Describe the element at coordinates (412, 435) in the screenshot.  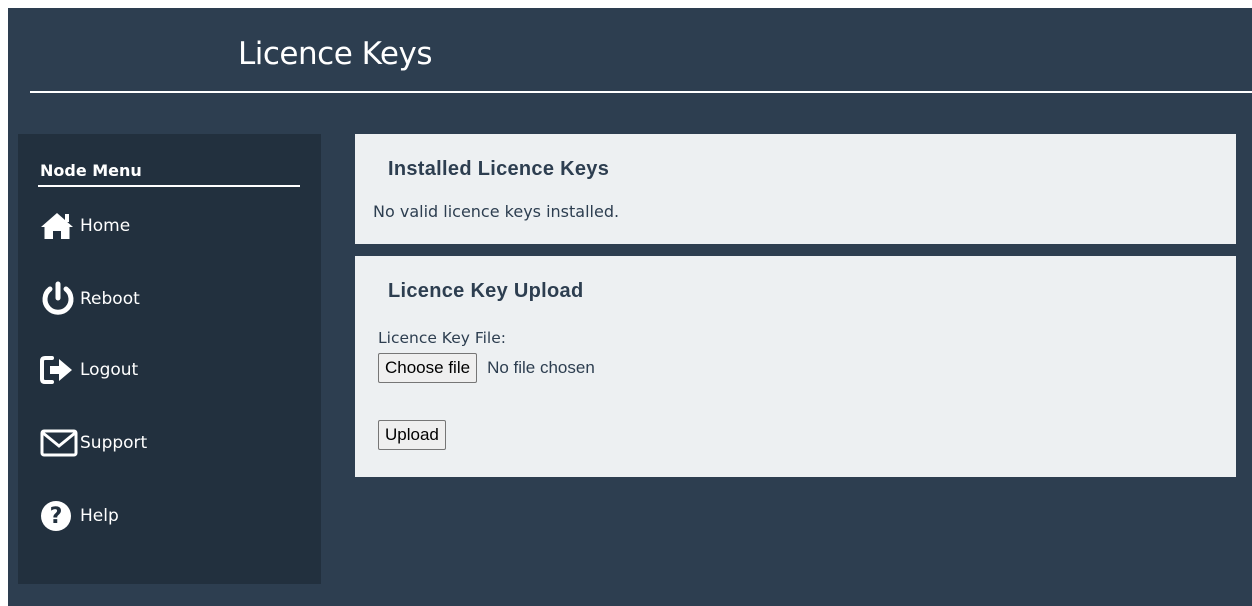
I see `upload-button: Upload` at that location.